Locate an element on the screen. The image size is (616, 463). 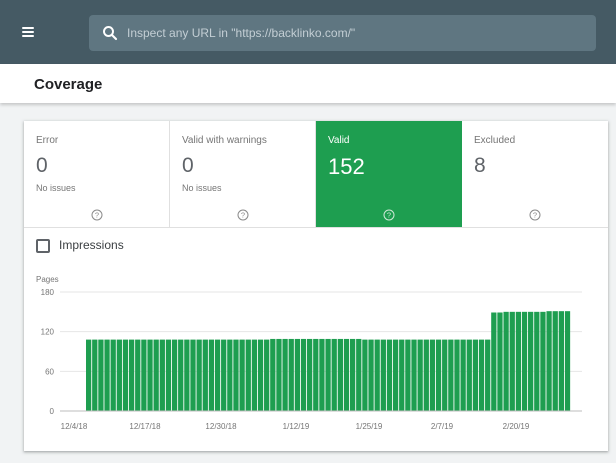
page-title: Coverage is located at coordinates (68, 84).